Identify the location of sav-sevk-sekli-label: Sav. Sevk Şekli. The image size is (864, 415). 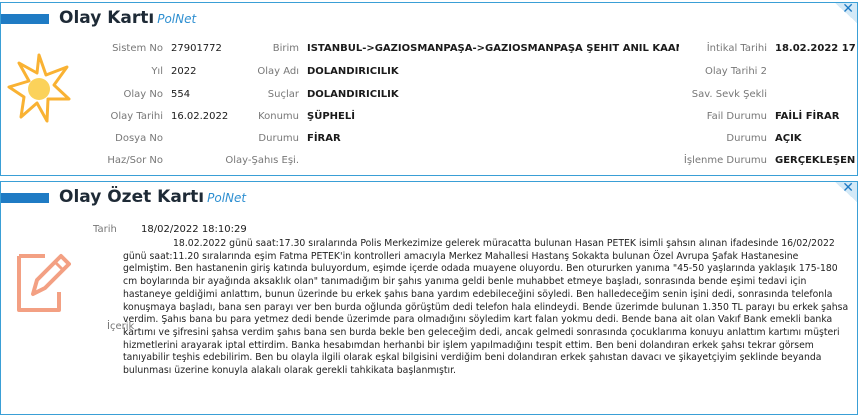
(729, 94).